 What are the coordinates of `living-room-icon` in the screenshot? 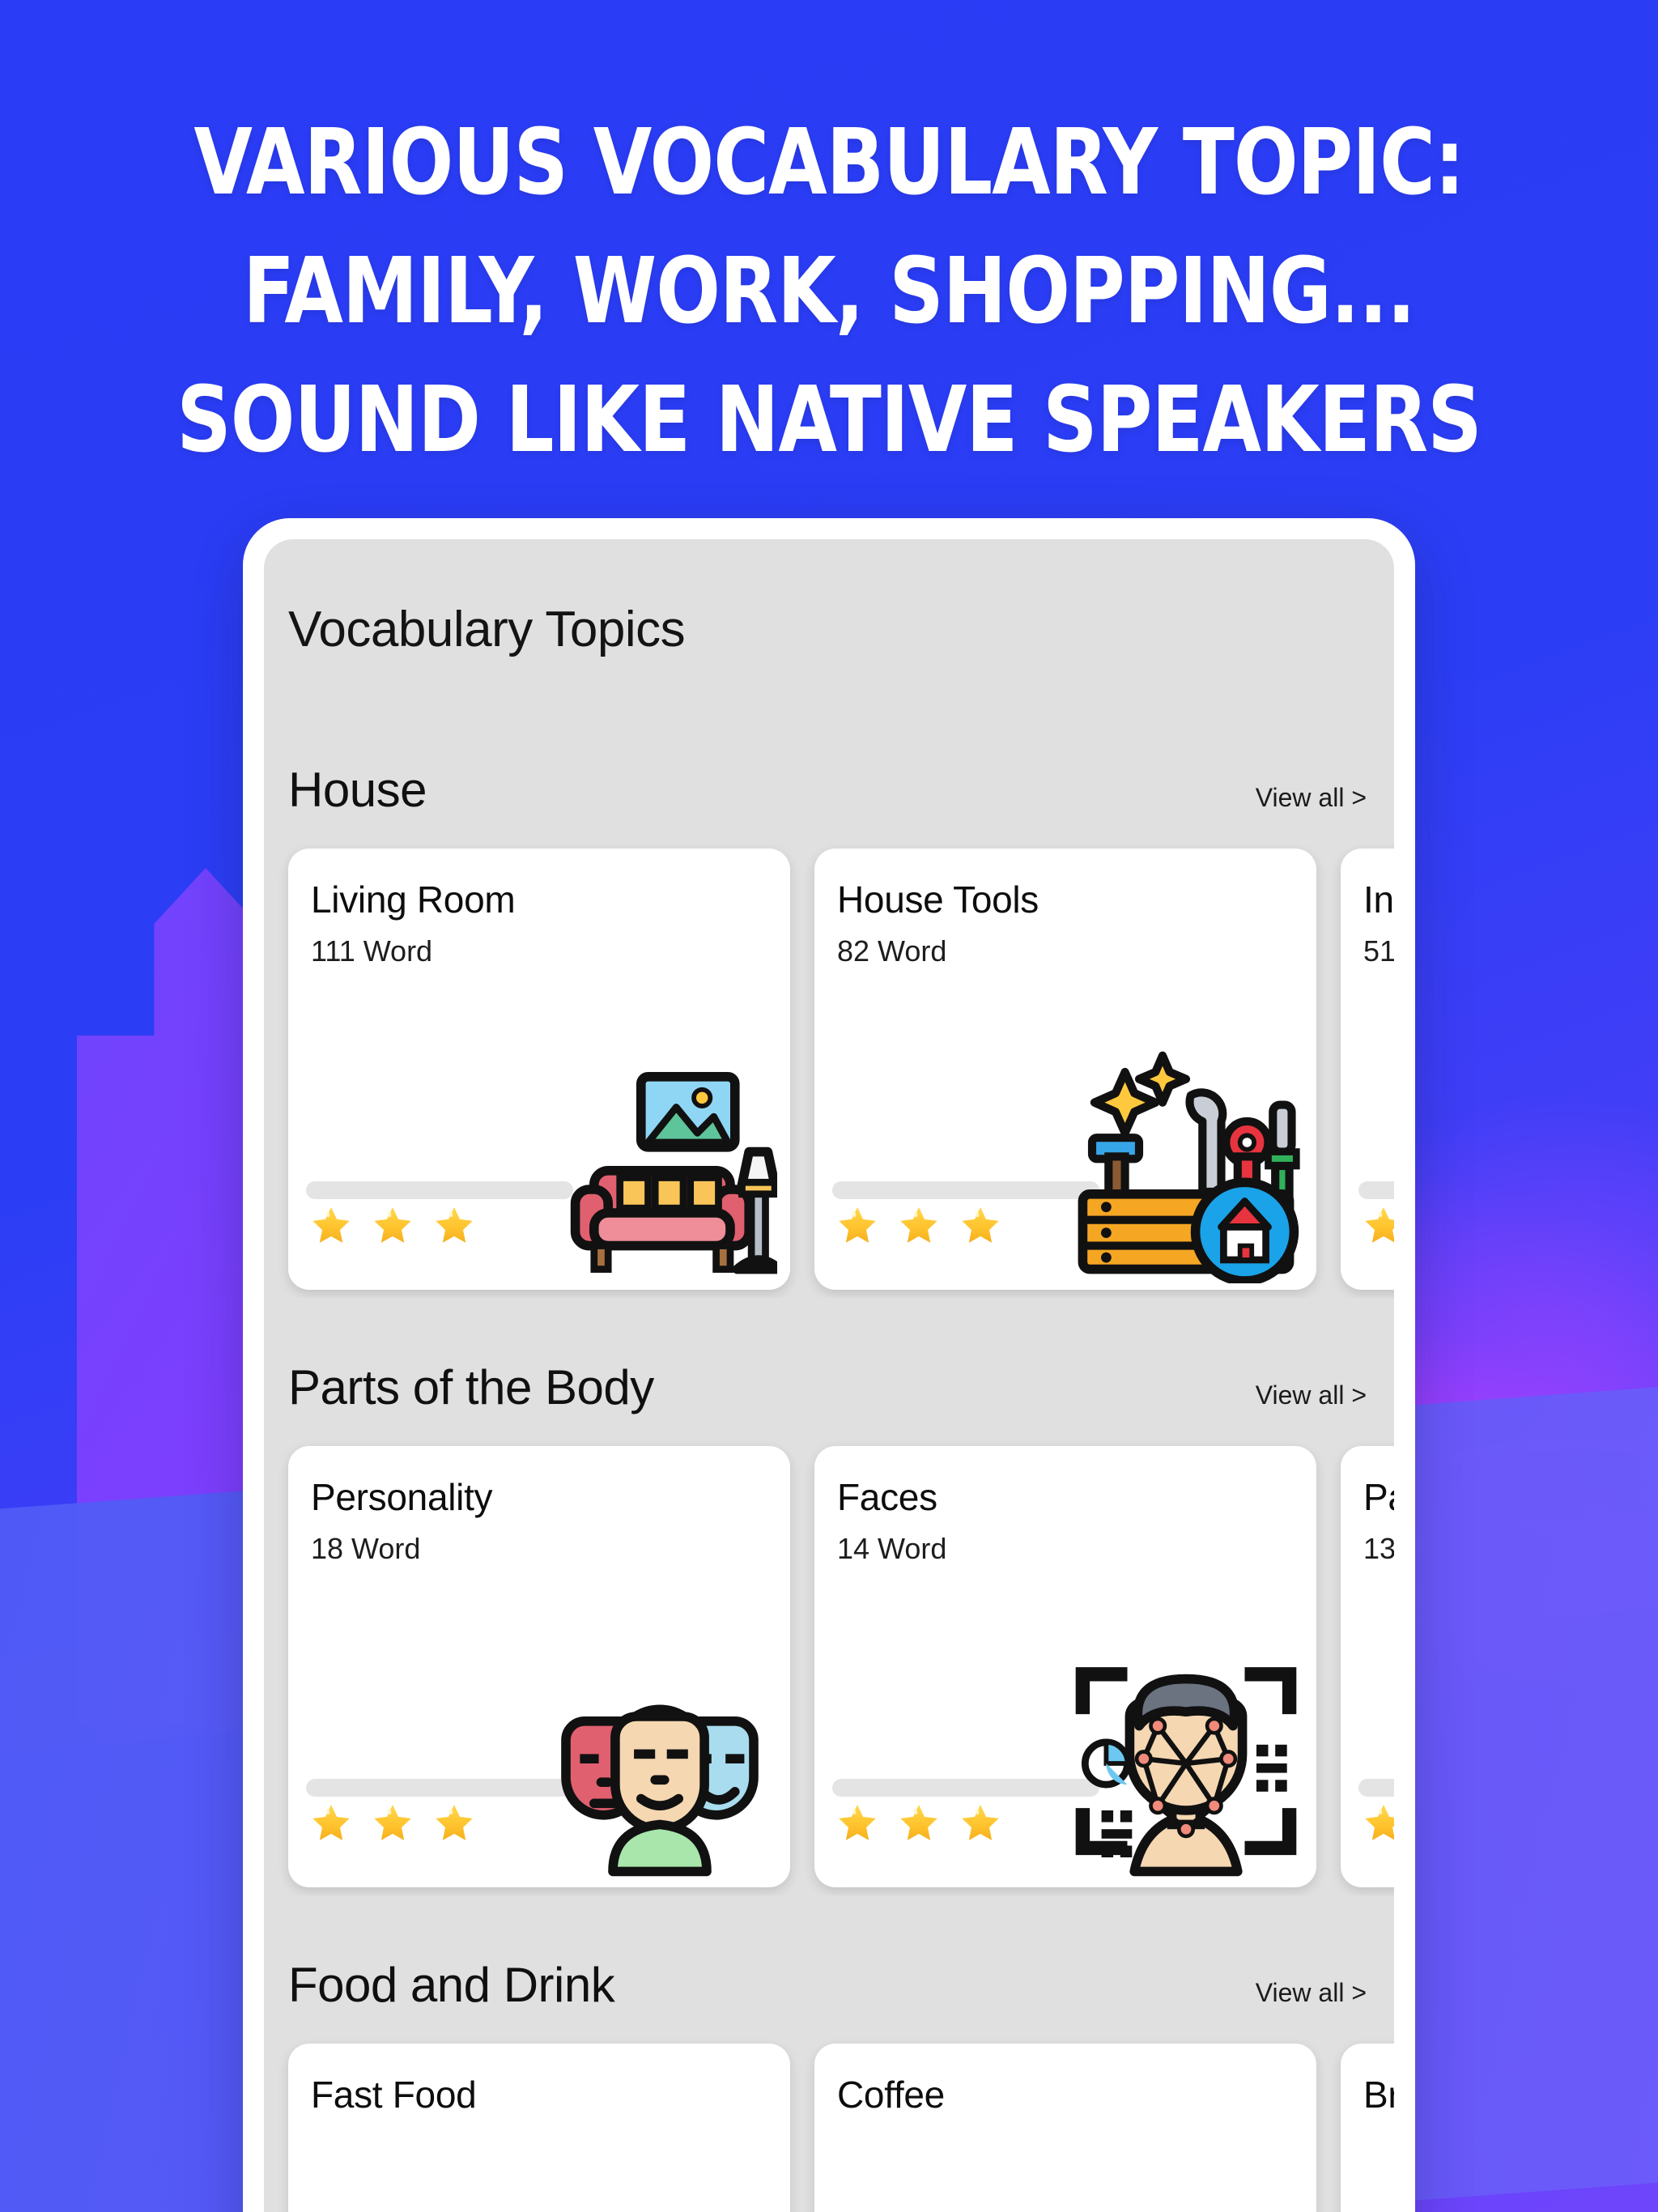 It's located at (659, 1166).